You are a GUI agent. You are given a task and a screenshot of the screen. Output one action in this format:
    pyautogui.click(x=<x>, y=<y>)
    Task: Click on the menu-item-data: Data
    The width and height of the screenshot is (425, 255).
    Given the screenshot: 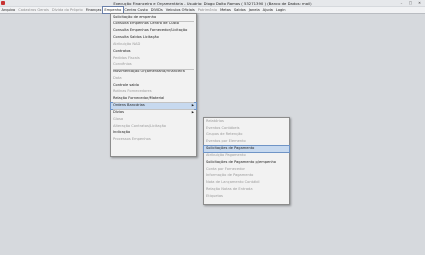 What is the action you would take?
    pyautogui.click(x=153, y=79)
    